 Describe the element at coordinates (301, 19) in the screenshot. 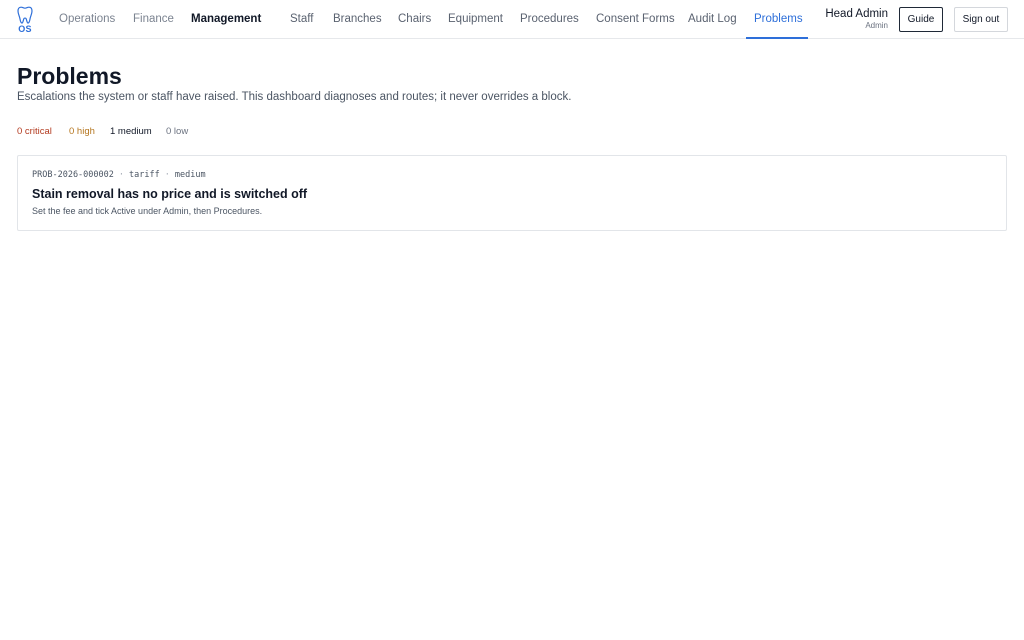

I see `tab-staff: Staff` at that location.